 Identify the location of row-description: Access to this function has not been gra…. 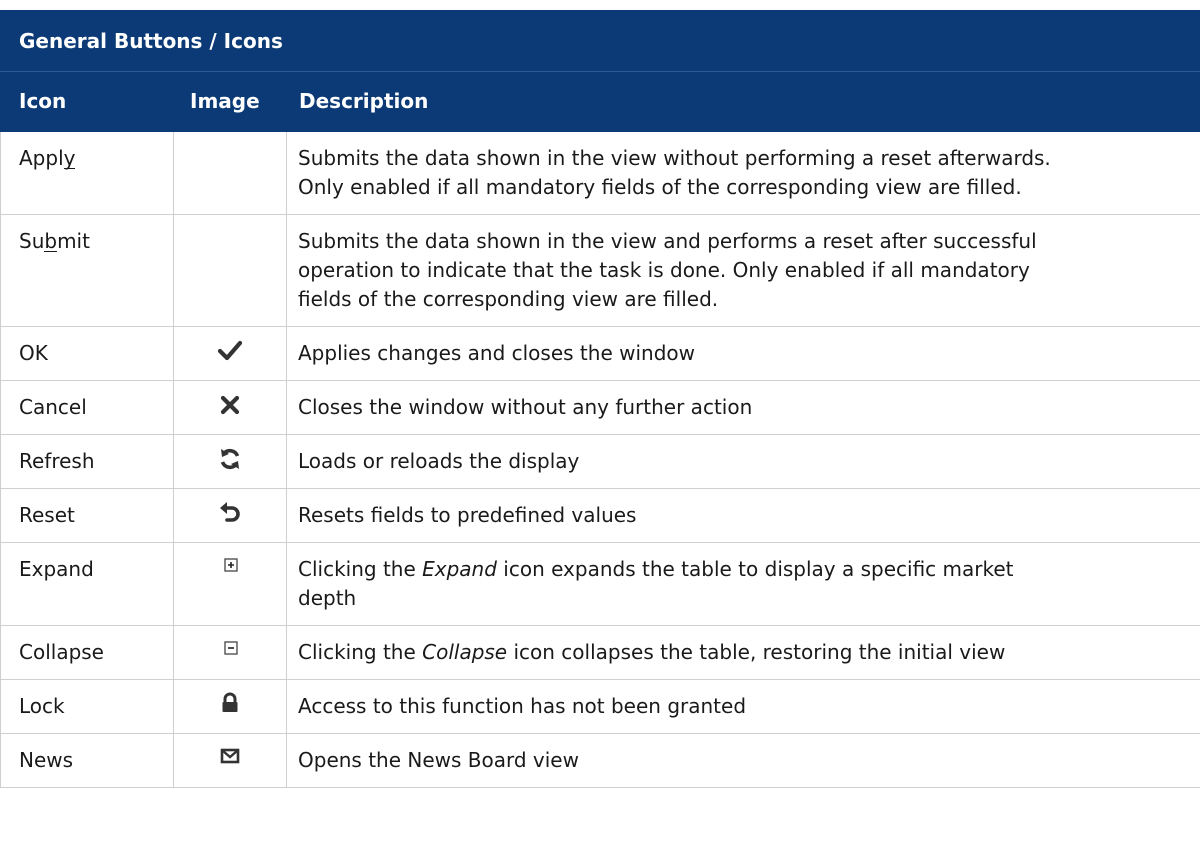
(742, 706).